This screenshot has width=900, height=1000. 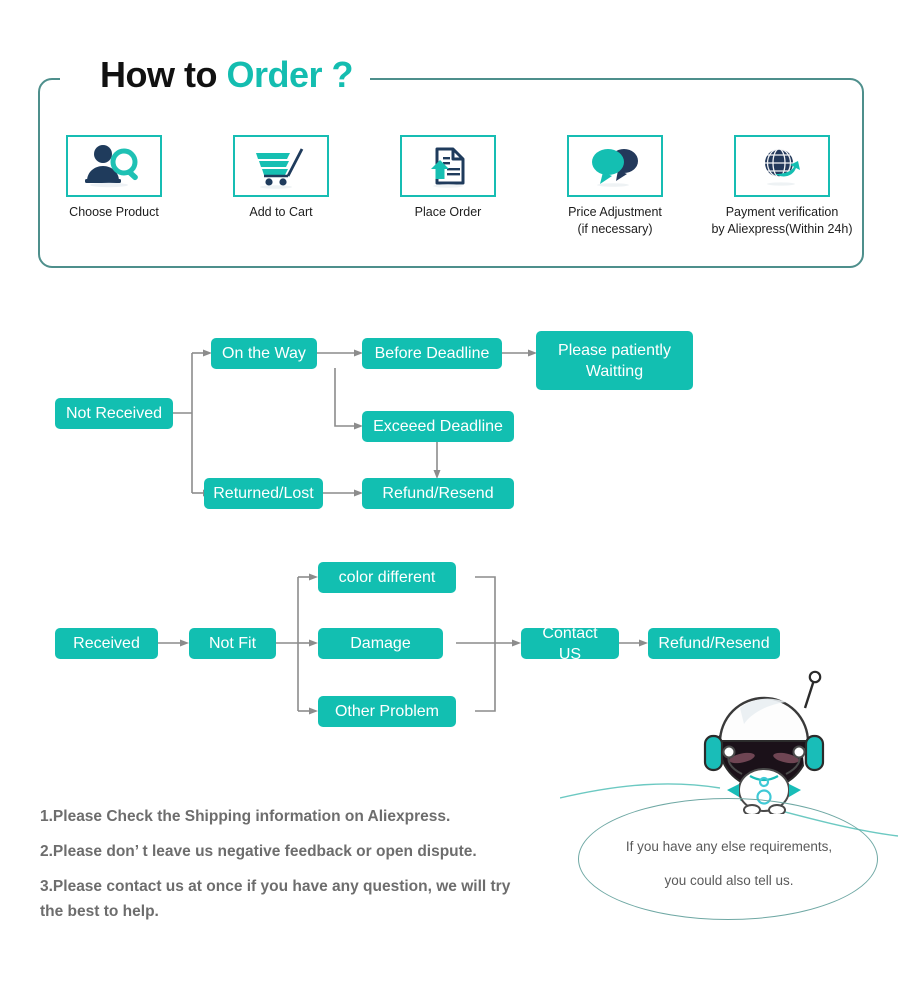 What do you see at coordinates (387, 577) in the screenshot?
I see `node-color-different: color different` at bounding box center [387, 577].